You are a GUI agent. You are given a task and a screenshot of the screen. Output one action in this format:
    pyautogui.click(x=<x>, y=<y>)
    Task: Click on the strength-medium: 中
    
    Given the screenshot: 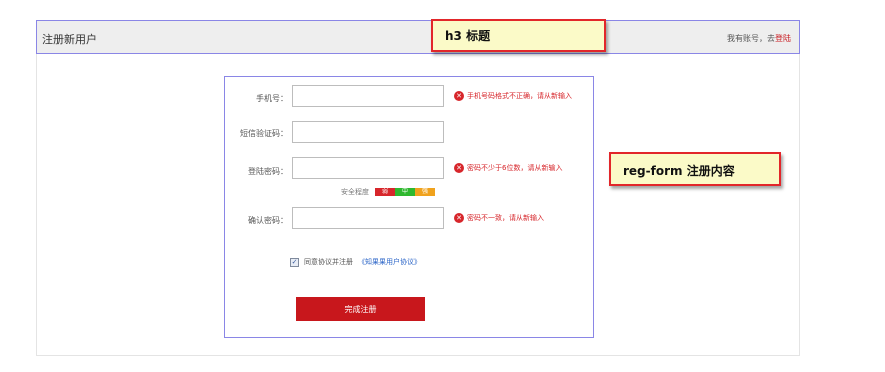 What is the action you would take?
    pyautogui.click(x=405, y=192)
    